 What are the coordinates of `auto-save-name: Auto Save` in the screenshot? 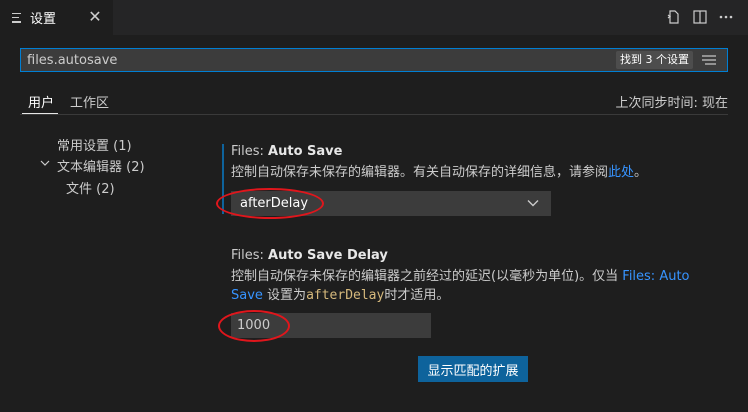 It's located at (305, 151).